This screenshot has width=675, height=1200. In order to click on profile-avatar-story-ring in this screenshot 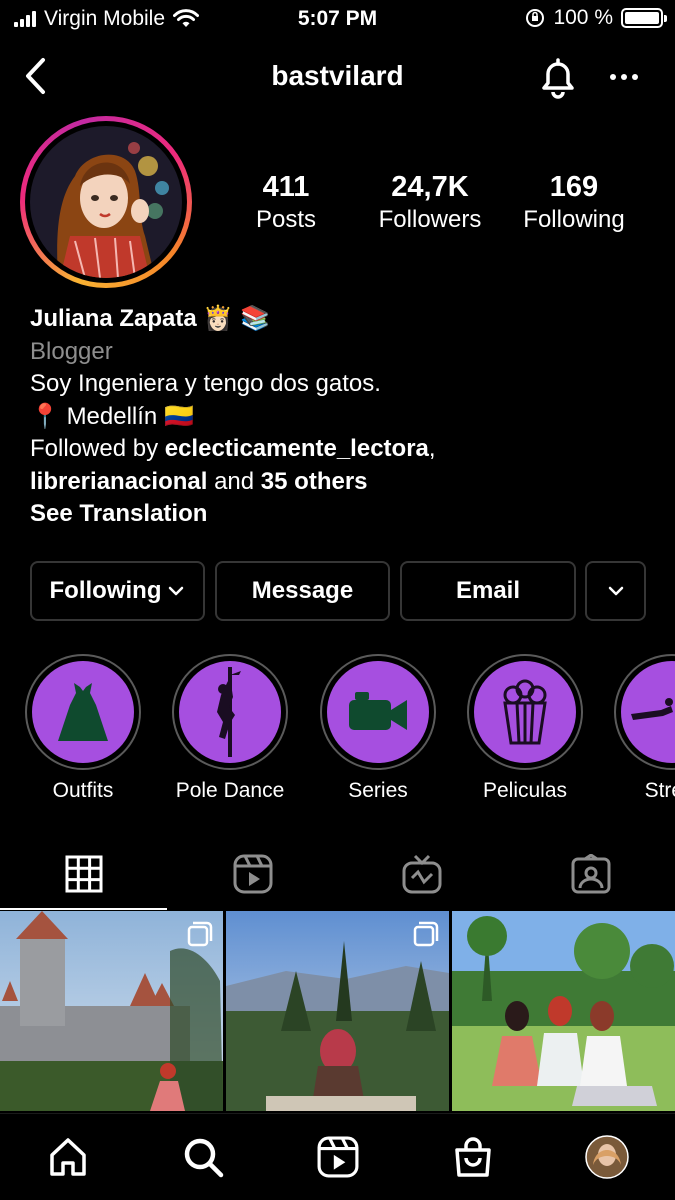, I will do `click(106, 202)`.